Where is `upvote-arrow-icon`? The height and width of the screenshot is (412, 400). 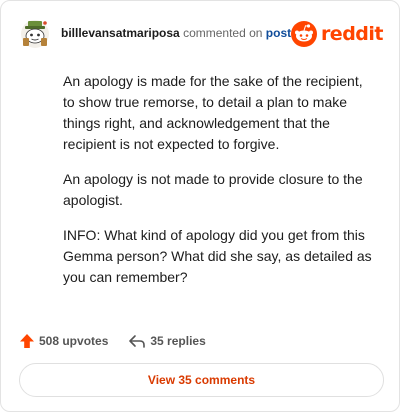 upvote-arrow-icon is located at coordinates (27, 341).